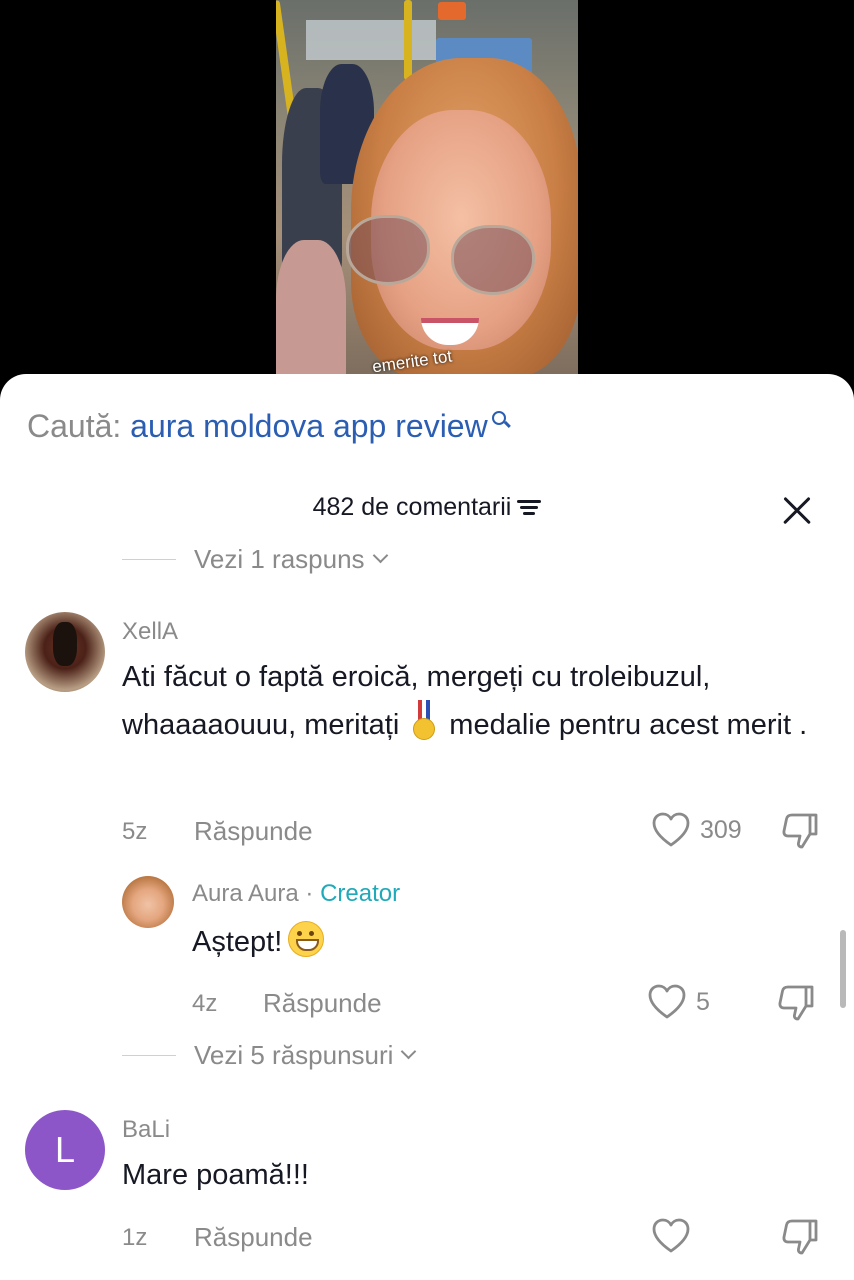 The image size is (854, 1280). I want to click on like-button: 5, so click(679, 1002).